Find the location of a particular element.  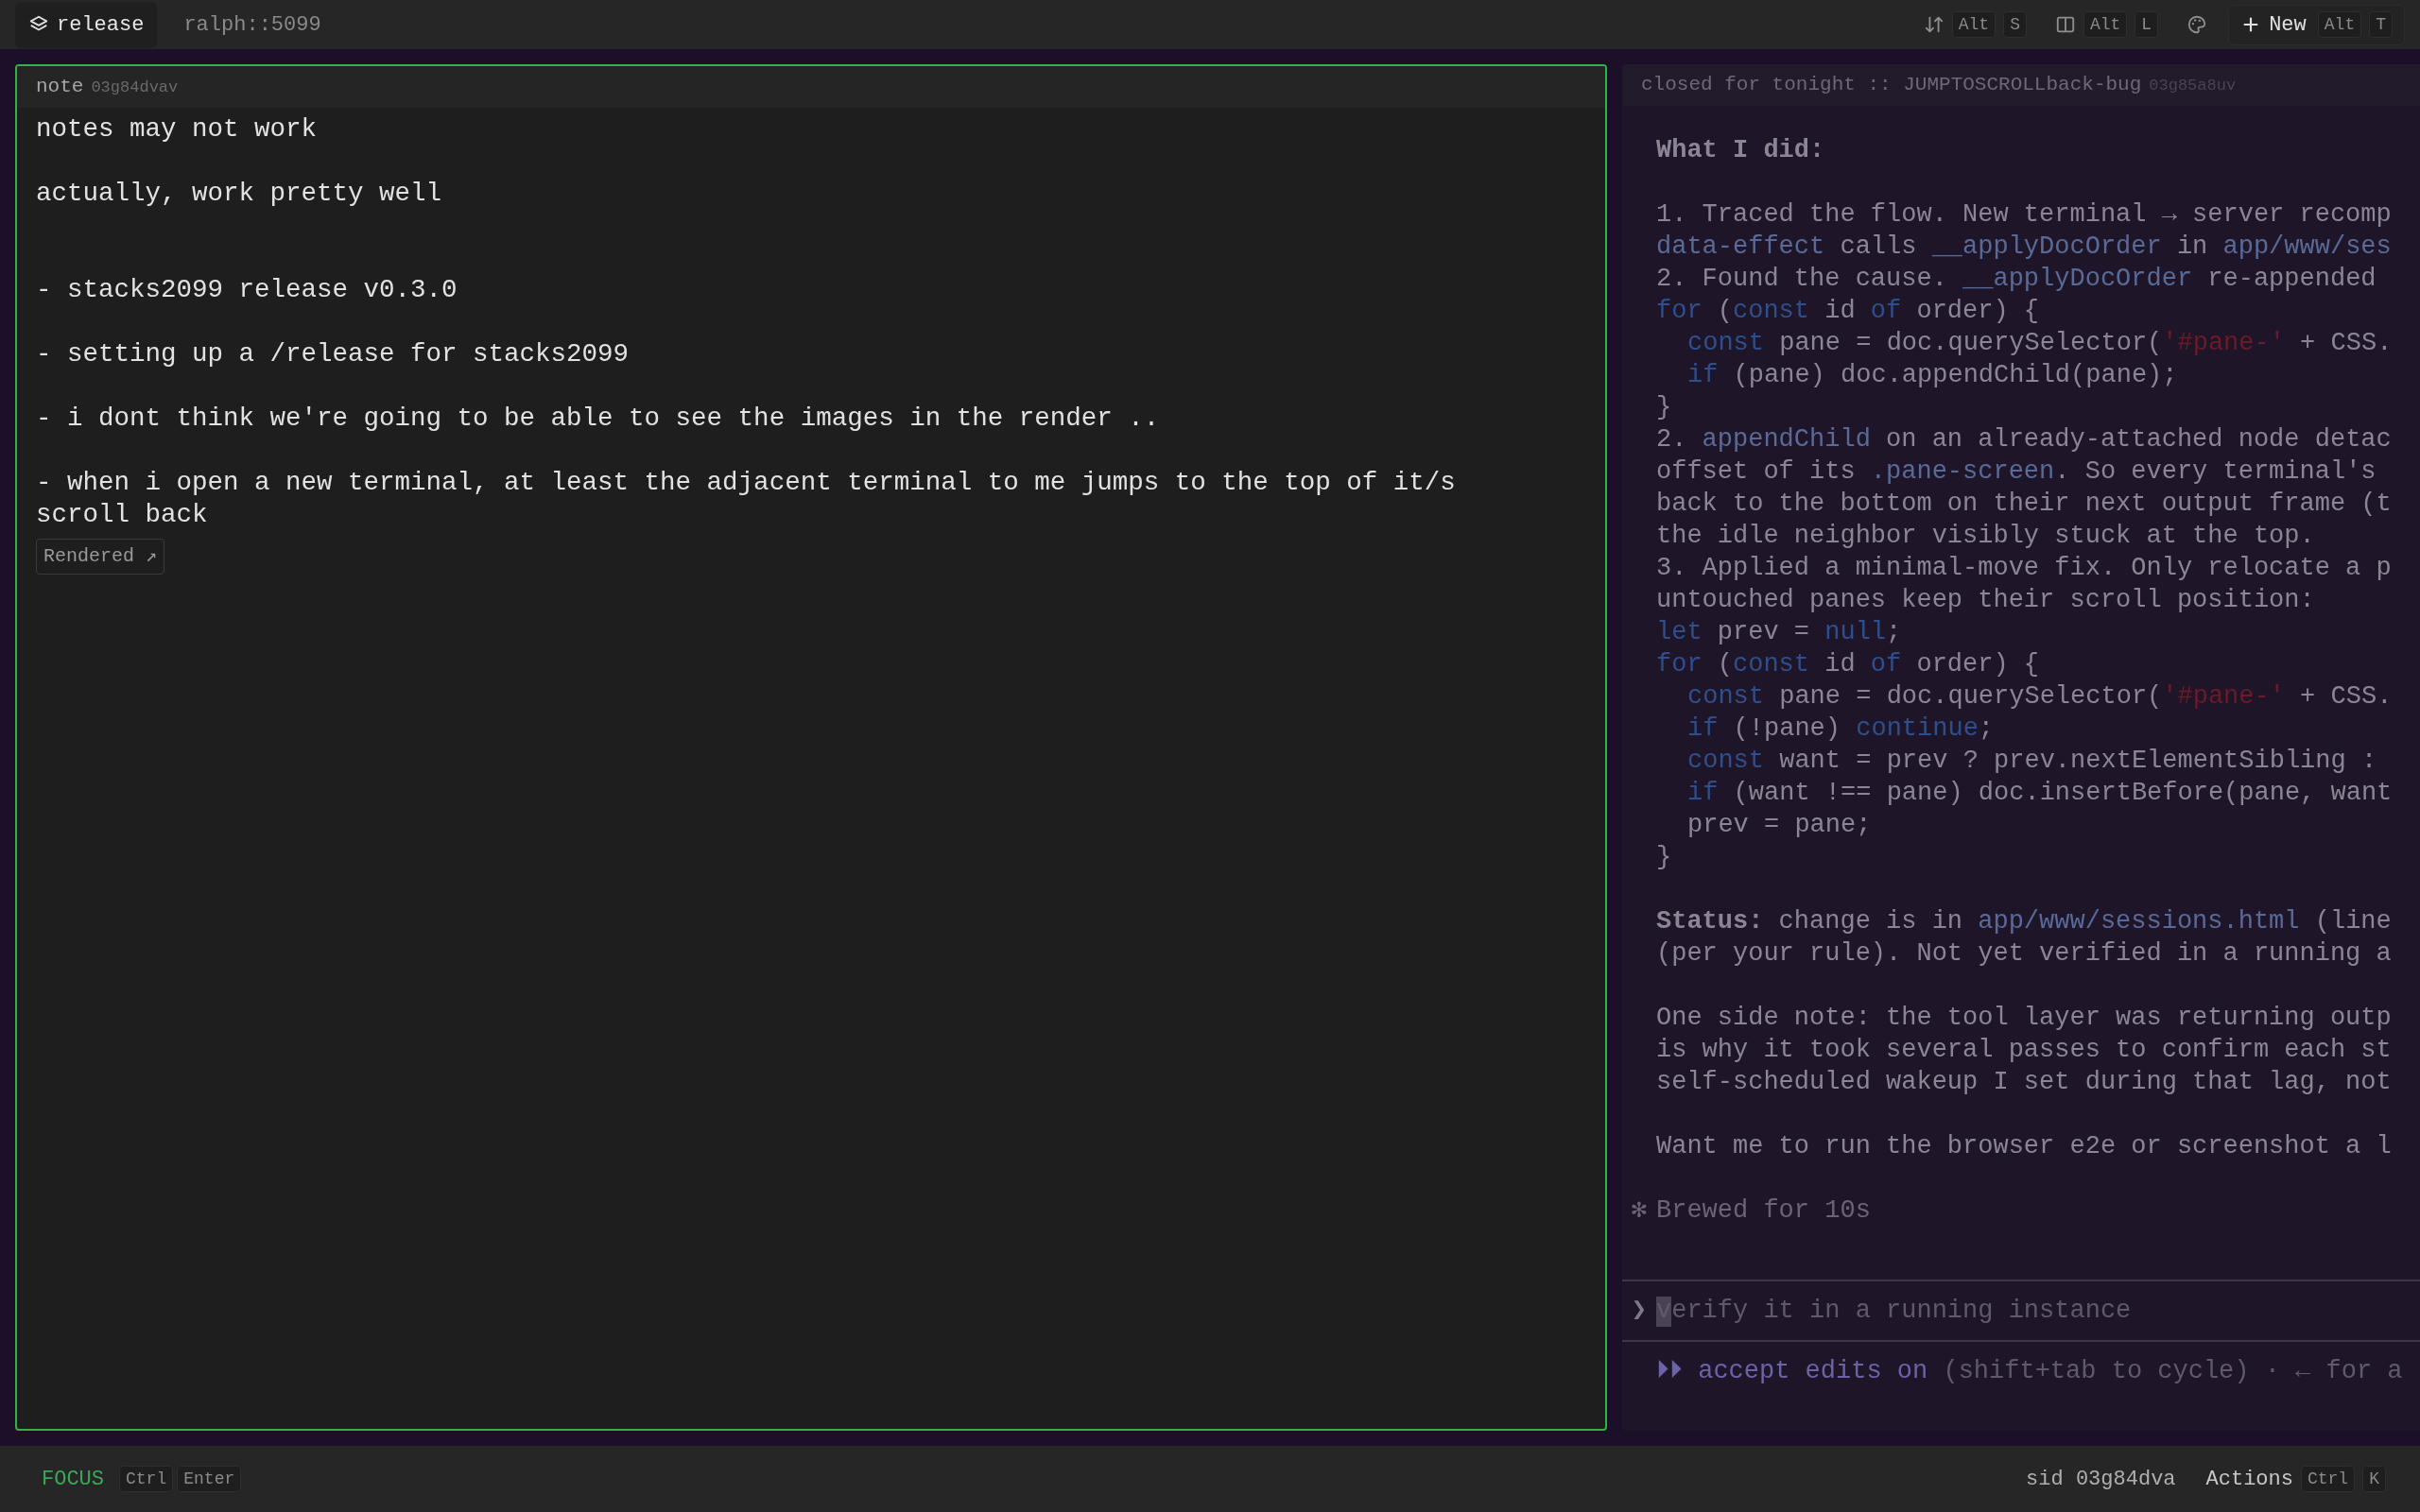

spinner-icon: ✻ is located at coordinates (1639, 1210).